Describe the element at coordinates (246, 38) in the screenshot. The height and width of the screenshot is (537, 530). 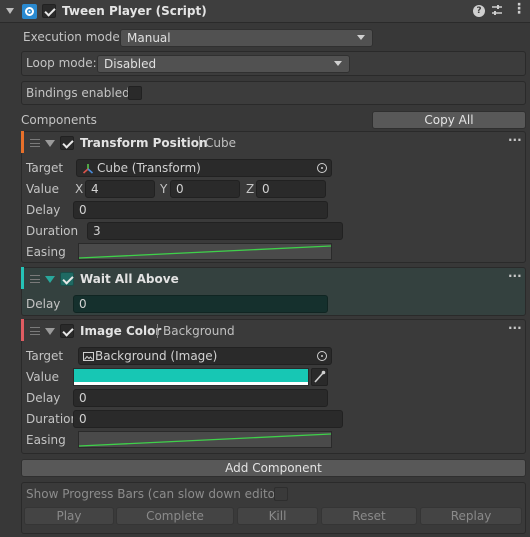
I see `execution-mode-dropdown: Manual` at that location.